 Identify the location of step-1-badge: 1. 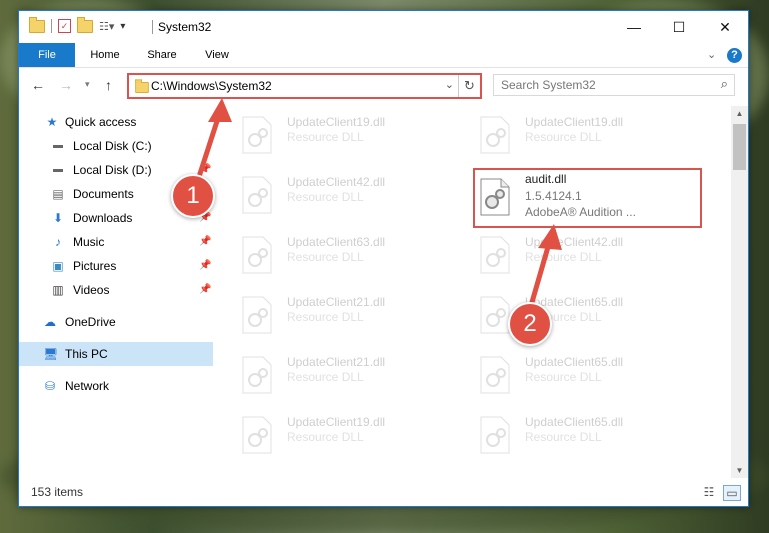
(193, 196).